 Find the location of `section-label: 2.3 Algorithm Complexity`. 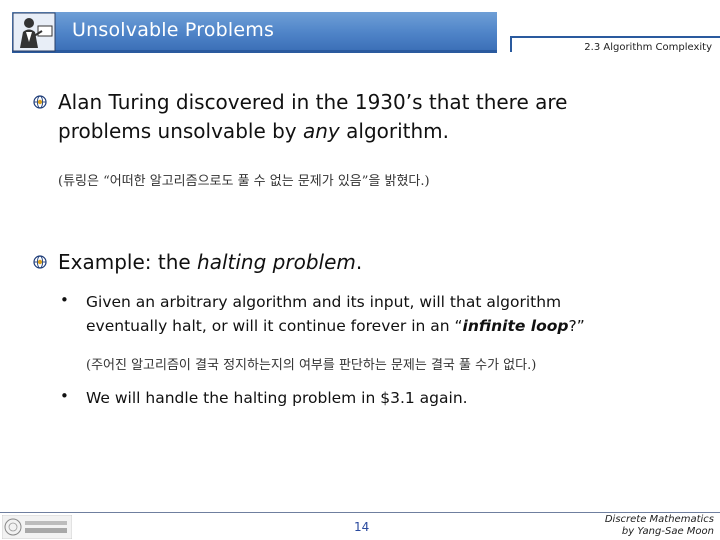

section-label: 2.3 Algorithm Complexity is located at coordinates (648, 47).